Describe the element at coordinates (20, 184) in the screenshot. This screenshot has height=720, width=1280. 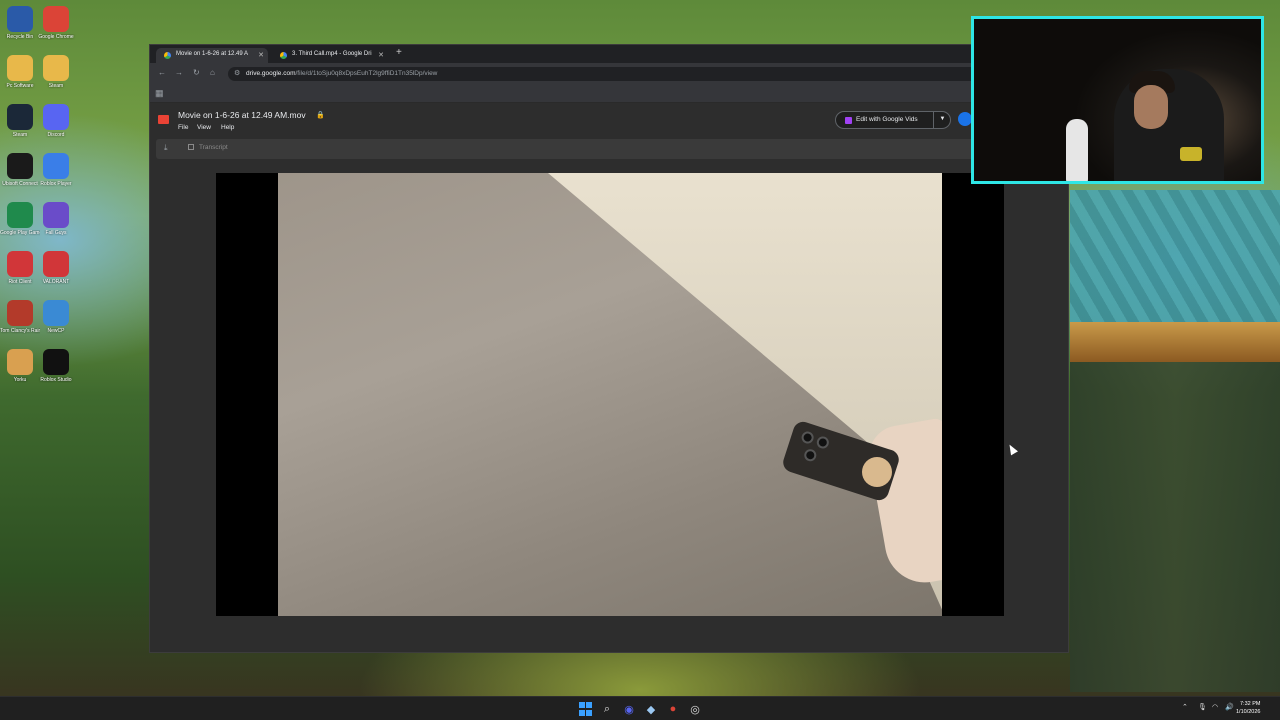
I see `desktop-icon-label: Ubisoft Connect` at that location.